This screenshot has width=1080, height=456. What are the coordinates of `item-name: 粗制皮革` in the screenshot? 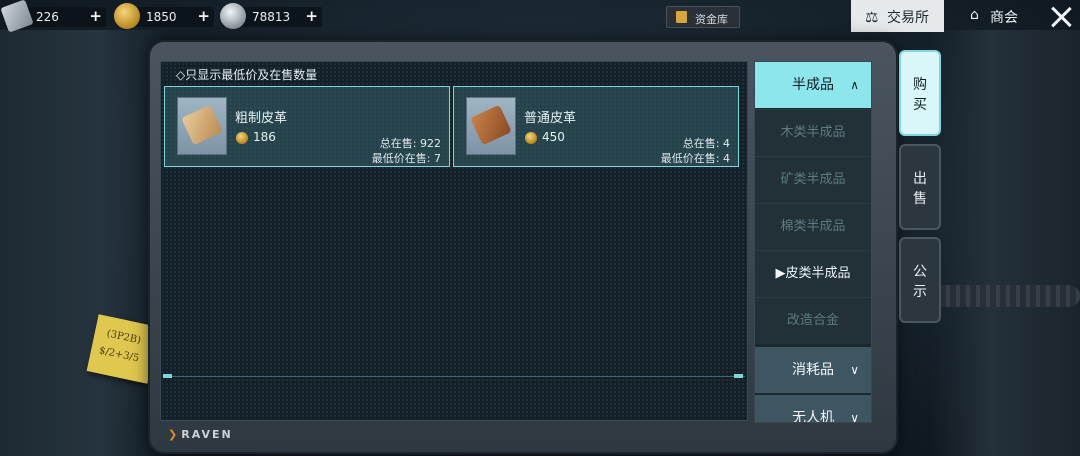 It's located at (261, 118).